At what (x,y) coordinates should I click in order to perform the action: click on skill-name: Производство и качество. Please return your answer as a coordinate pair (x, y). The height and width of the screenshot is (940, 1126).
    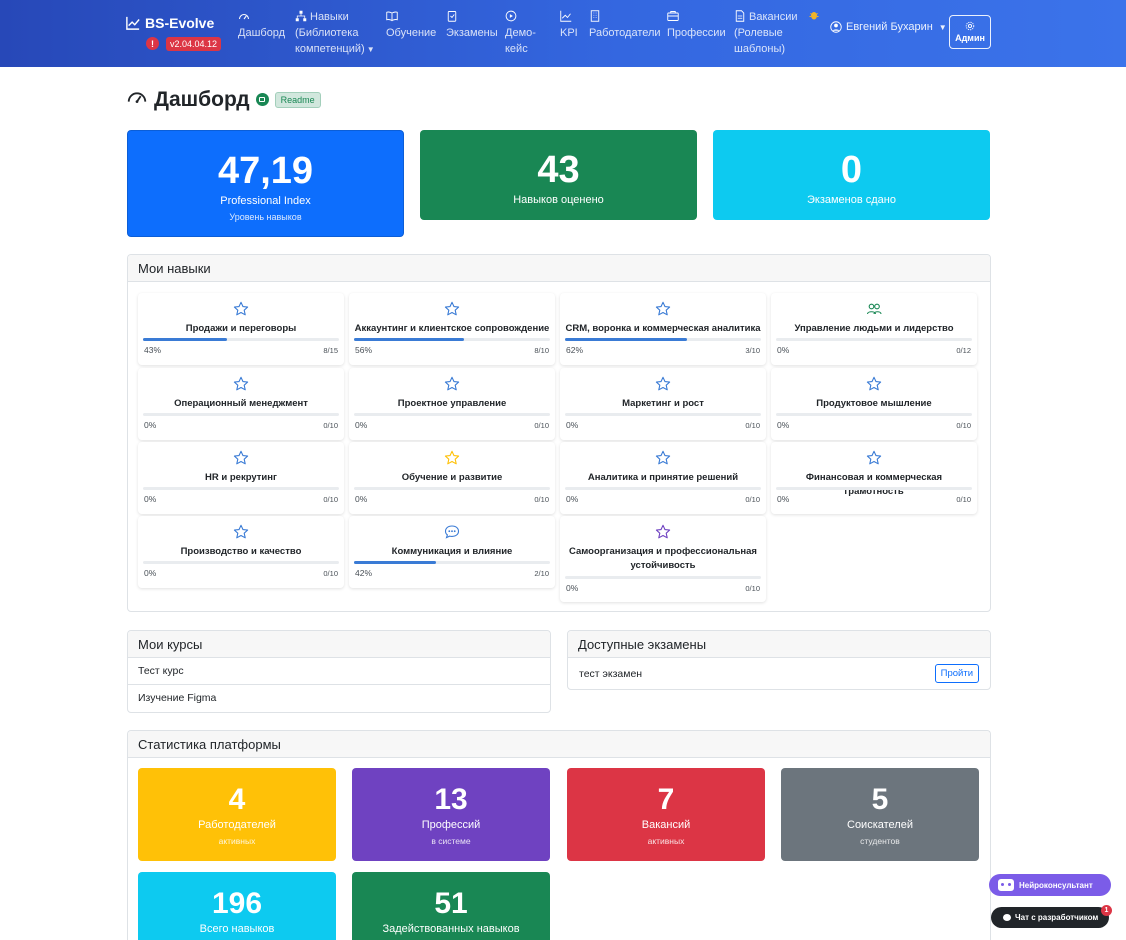
    Looking at the image, I should click on (241, 551).